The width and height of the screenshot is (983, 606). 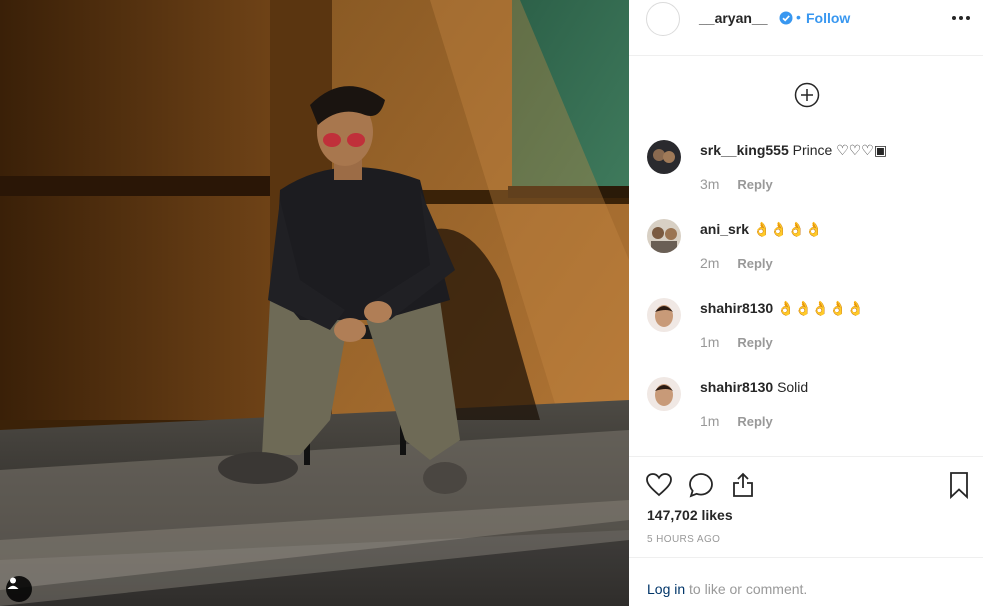 I want to click on verified-badge-icon, so click(x=786, y=18).